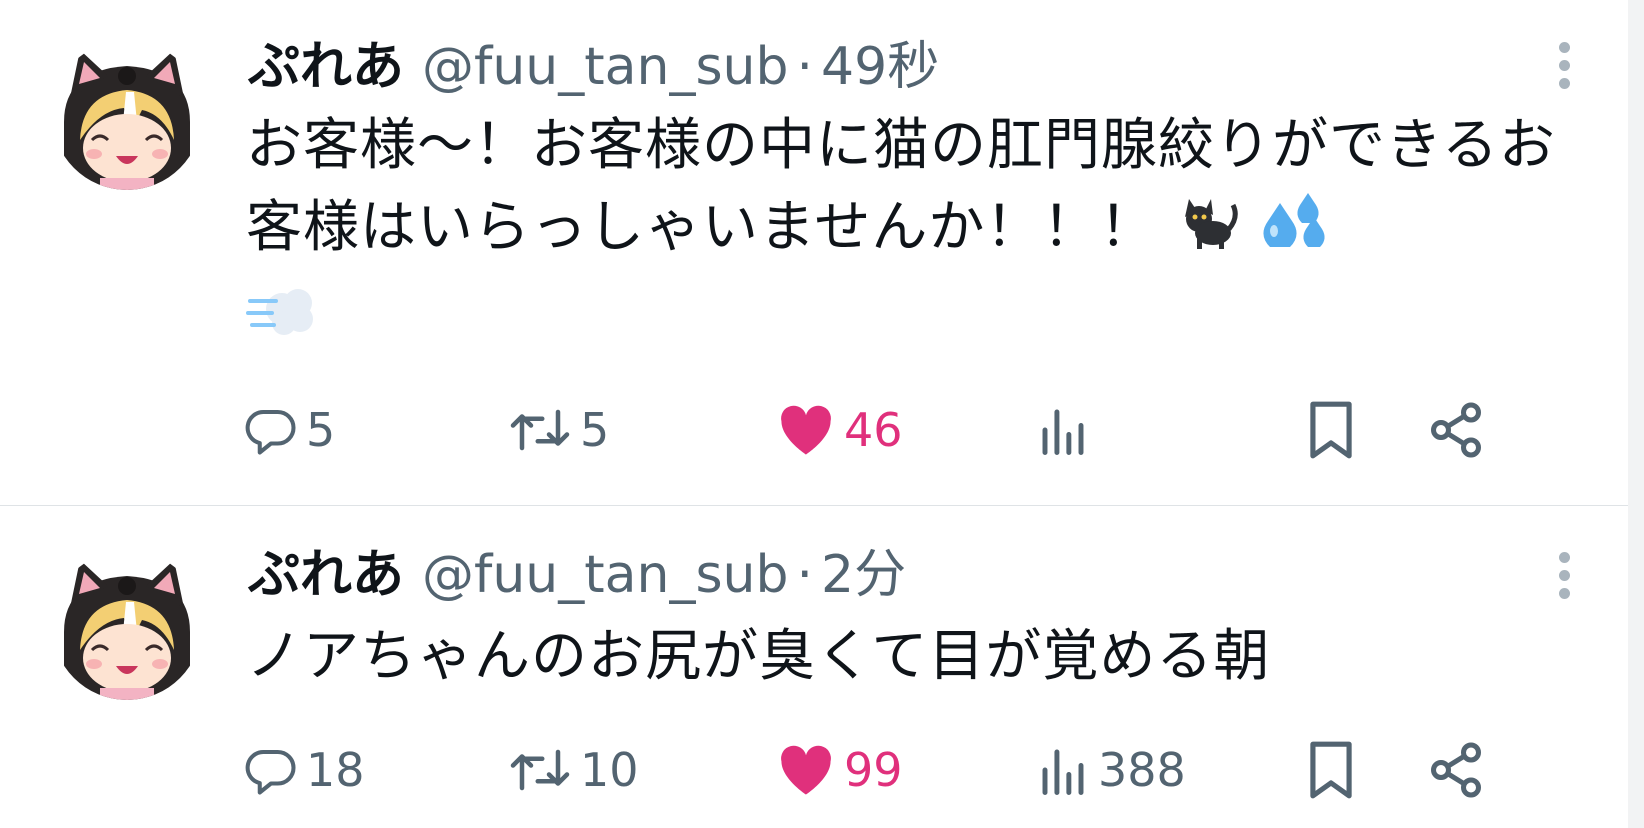 Image resolution: width=1644 pixels, height=828 pixels. What do you see at coordinates (901, 186) in the screenshot?
I see `tweet-body: お客様〜！お客様の中に猫の肛門腺絞りができるお客様はいらっしゃいませんか！！！` at bounding box center [901, 186].